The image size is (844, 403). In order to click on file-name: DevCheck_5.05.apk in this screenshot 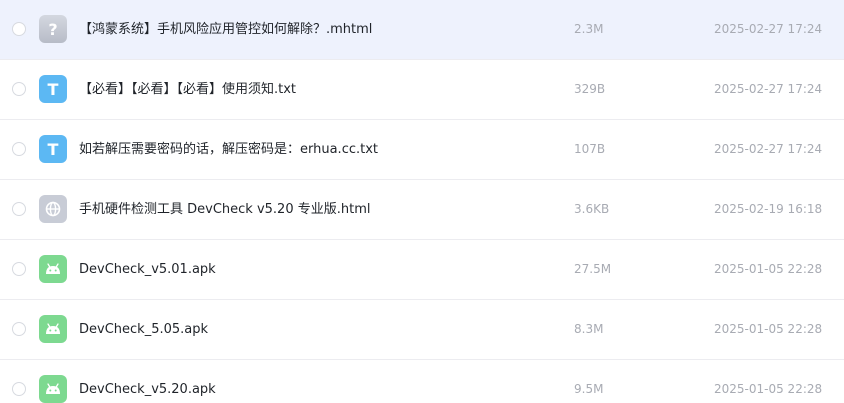, I will do `click(143, 329)`.